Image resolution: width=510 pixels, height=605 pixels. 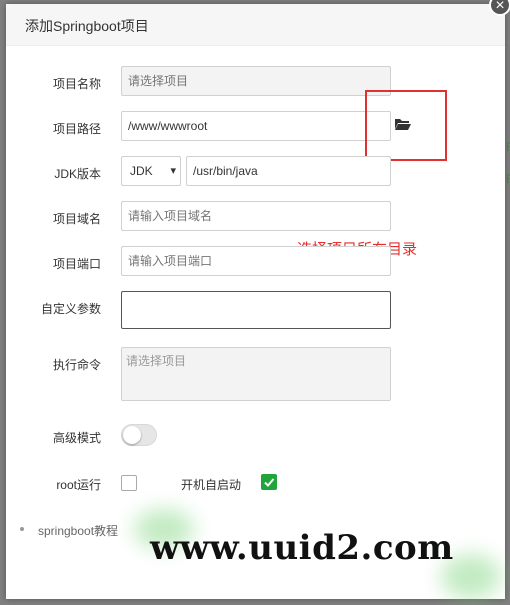 What do you see at coordinates (132, 435) in the screenshot?
I see `toggle-knob` at bounding box center [132, 435].